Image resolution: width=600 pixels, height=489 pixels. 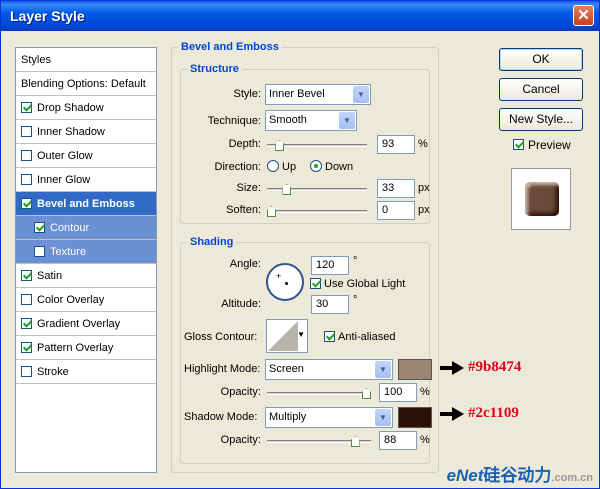 I want to click on gloss-contour-label: Gloss Contour:, so click(x=221, y=337).